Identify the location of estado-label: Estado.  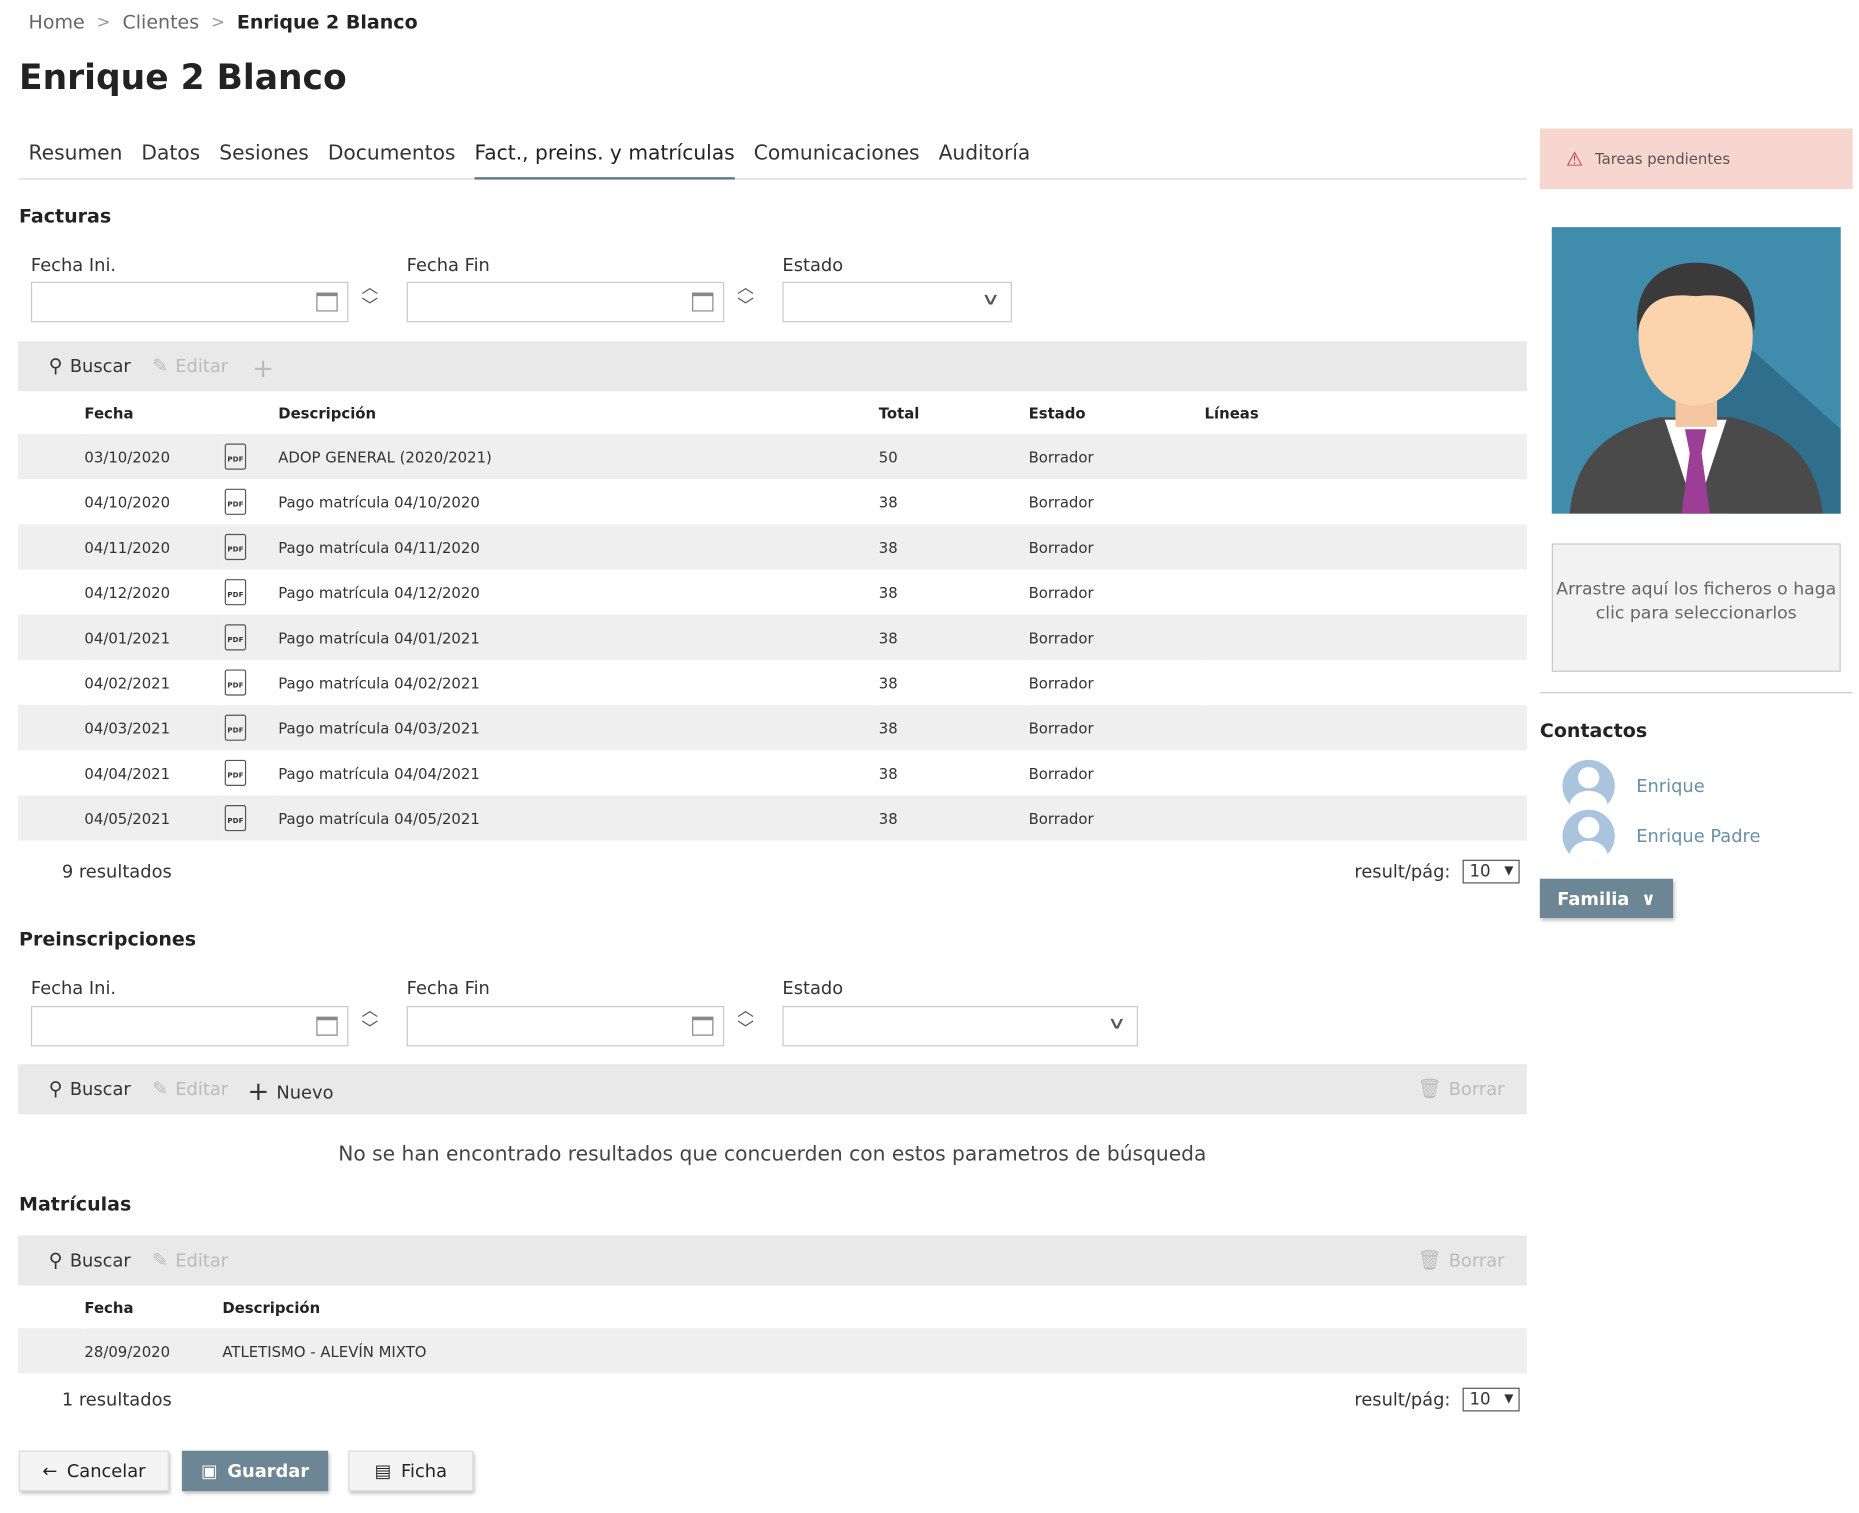
(813, 265).